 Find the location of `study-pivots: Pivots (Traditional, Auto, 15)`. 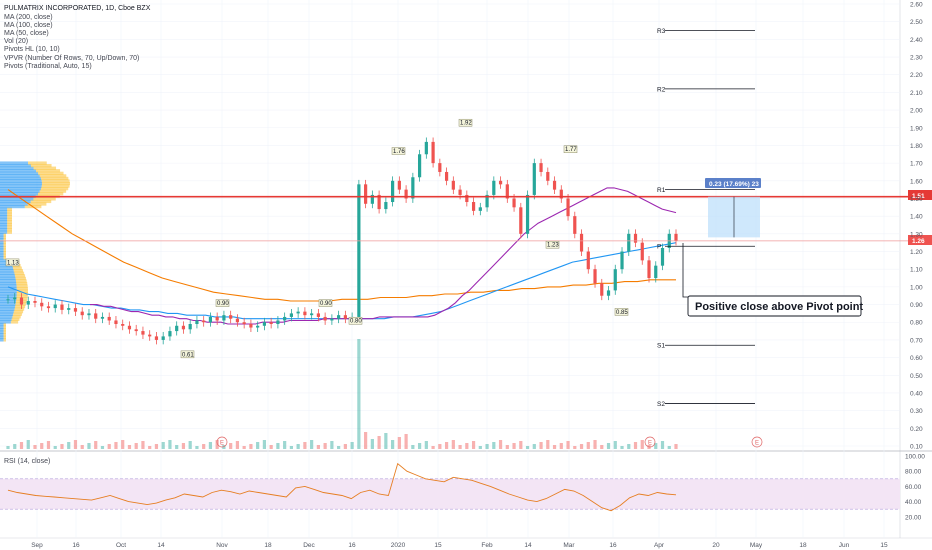

study-pivots: Pivots (Traditional, Auto, 15) is located at coordinates (48, 66).